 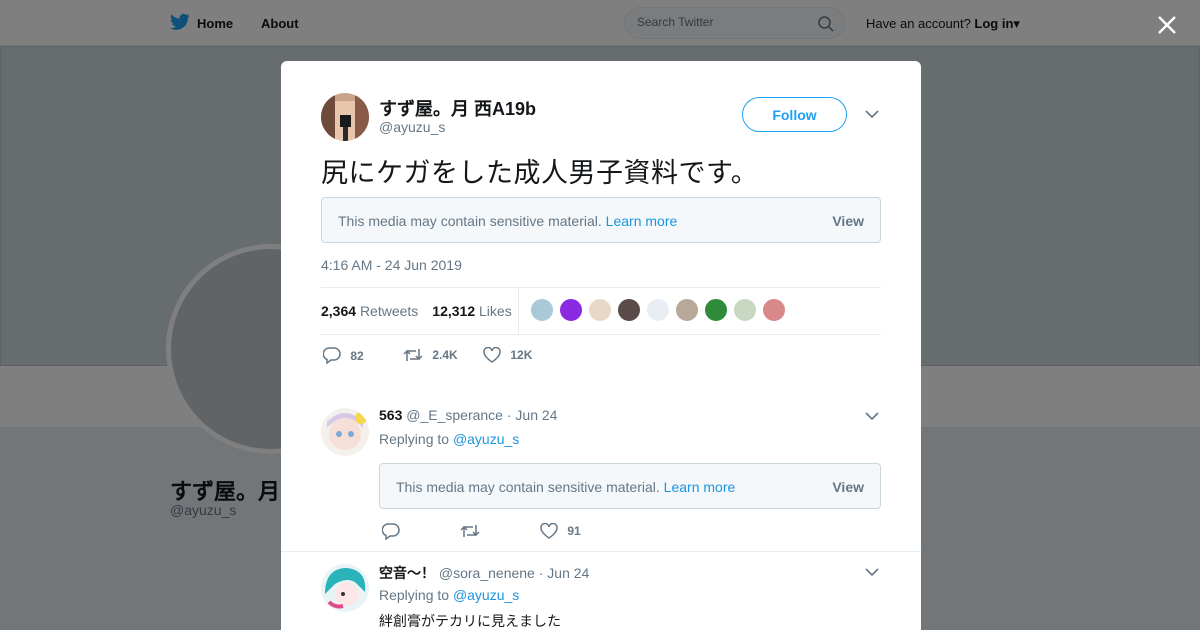 I want to click on retweet-action, so click(x=470, y=531).